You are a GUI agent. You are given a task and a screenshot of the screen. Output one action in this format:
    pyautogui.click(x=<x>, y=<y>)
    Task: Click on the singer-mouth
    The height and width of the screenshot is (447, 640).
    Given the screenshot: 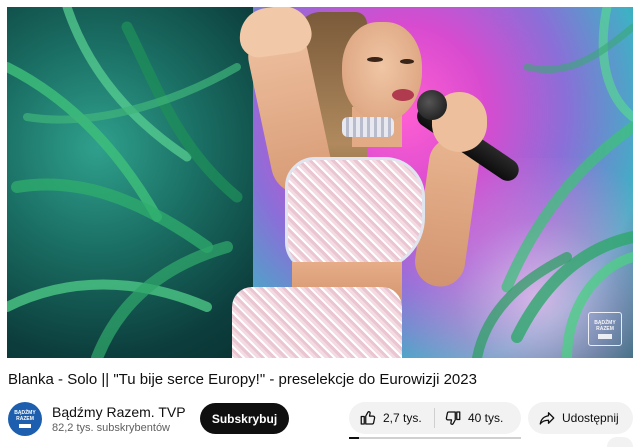 What is the action you would take?
    pyautogui.click(x=403, y=95)
    